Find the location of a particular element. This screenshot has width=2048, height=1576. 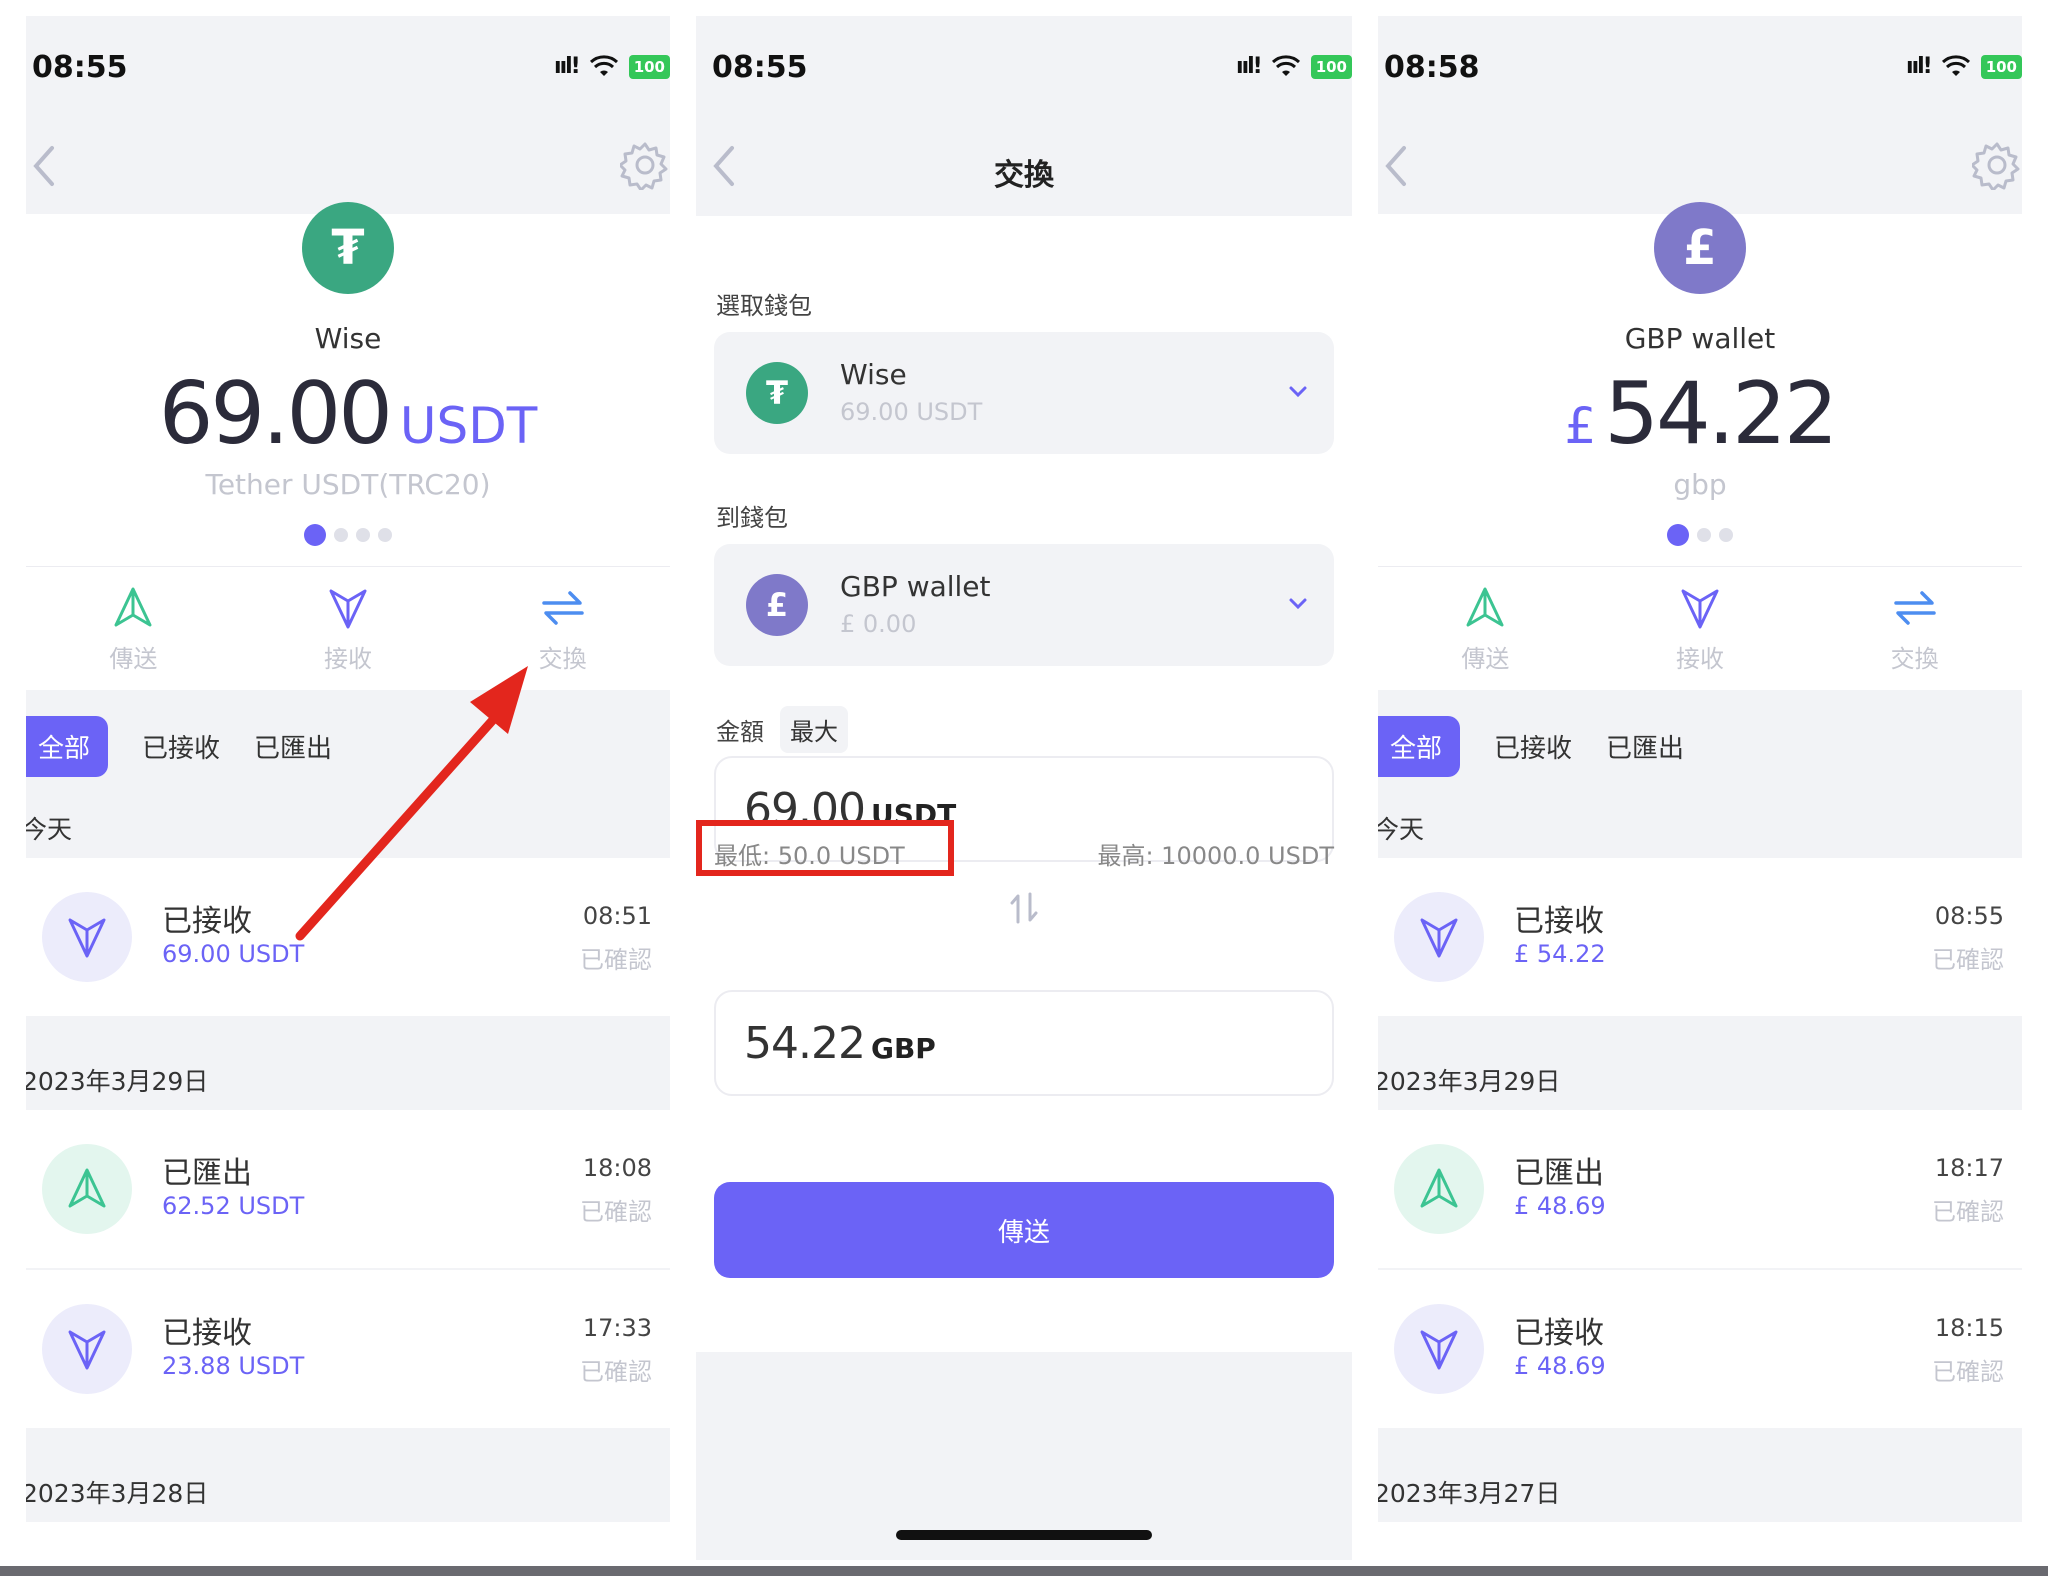

transaction-time: 18:08 is located at coordinates (617, 1168).